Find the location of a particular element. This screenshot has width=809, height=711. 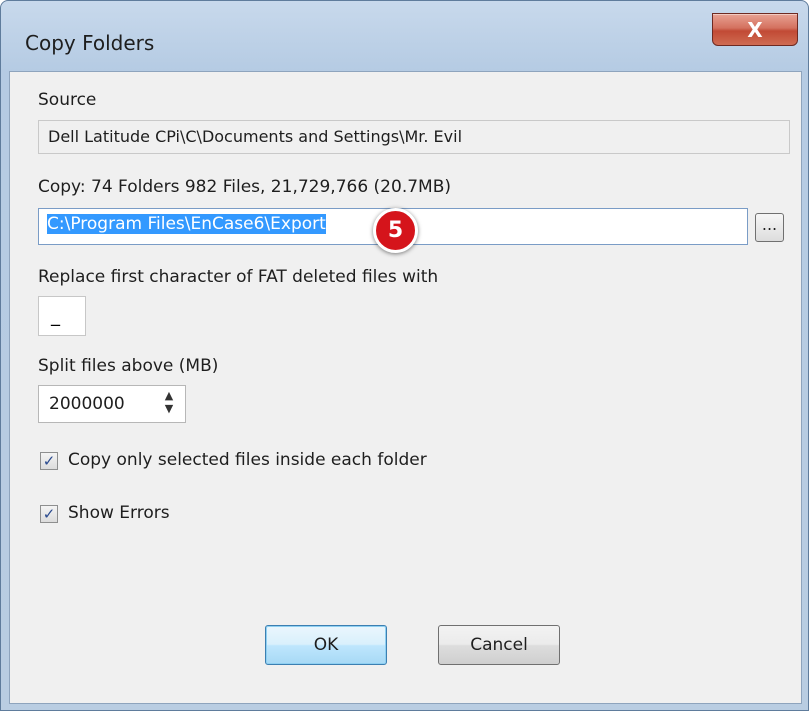

dialog-title: Copy Folders is located at coordinates (90, 43).